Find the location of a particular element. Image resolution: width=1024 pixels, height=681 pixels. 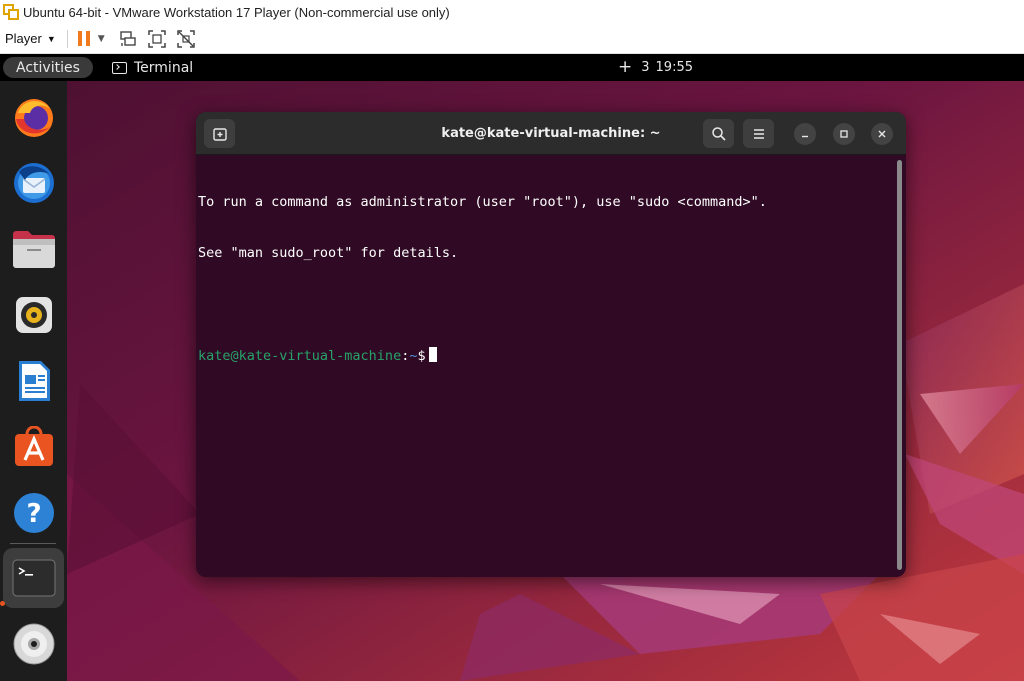

dock-rhythmbox is located at coordinates (33, 315).